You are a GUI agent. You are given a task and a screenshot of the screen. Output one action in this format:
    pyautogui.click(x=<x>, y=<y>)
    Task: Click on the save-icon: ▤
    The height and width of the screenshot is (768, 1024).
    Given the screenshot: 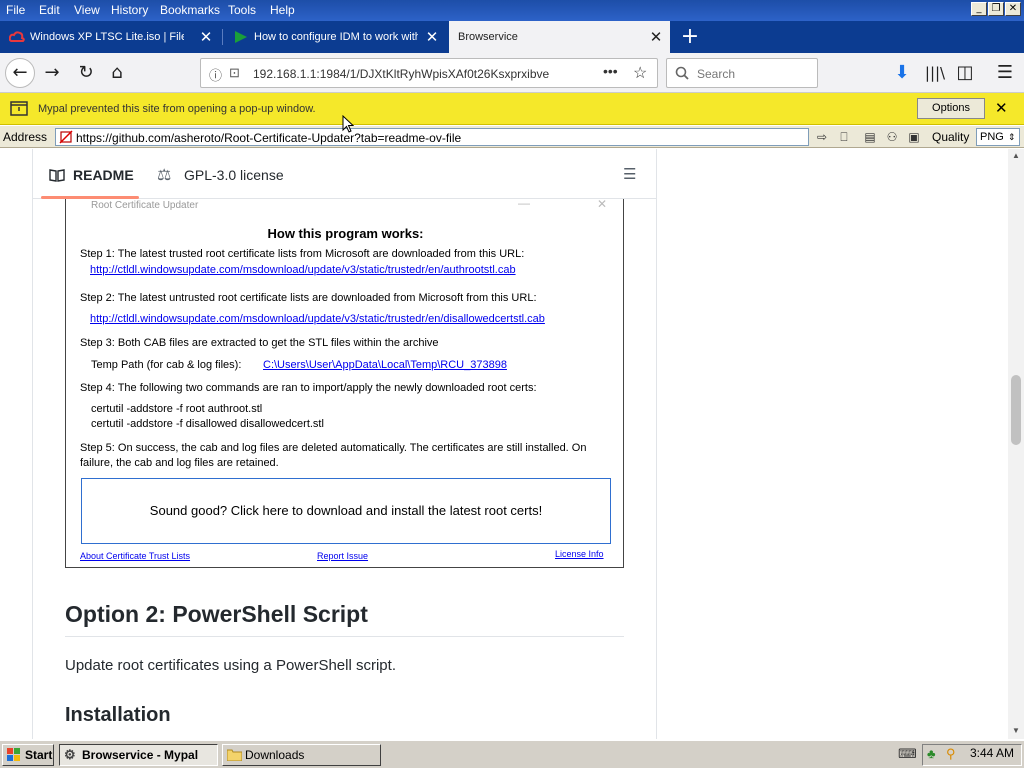 What is the action you would take?
    pyautogui.click(x=870, y=137)
    